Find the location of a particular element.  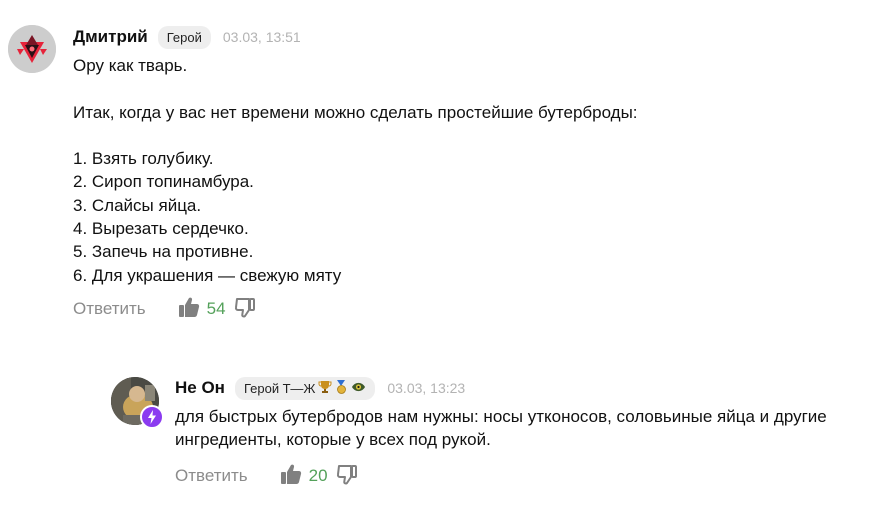

text-line: Ору как тварь. is located at coordinates (130, 65).